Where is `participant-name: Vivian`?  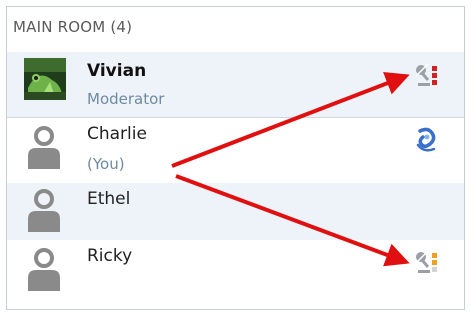
participant-name: Vivian is located at coordinates (117, 71).